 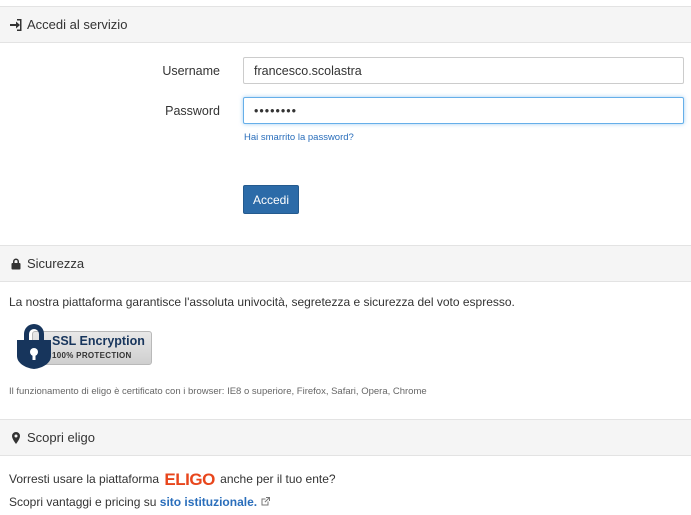 I want to click on lock-icon, so click(x=16, y=264).